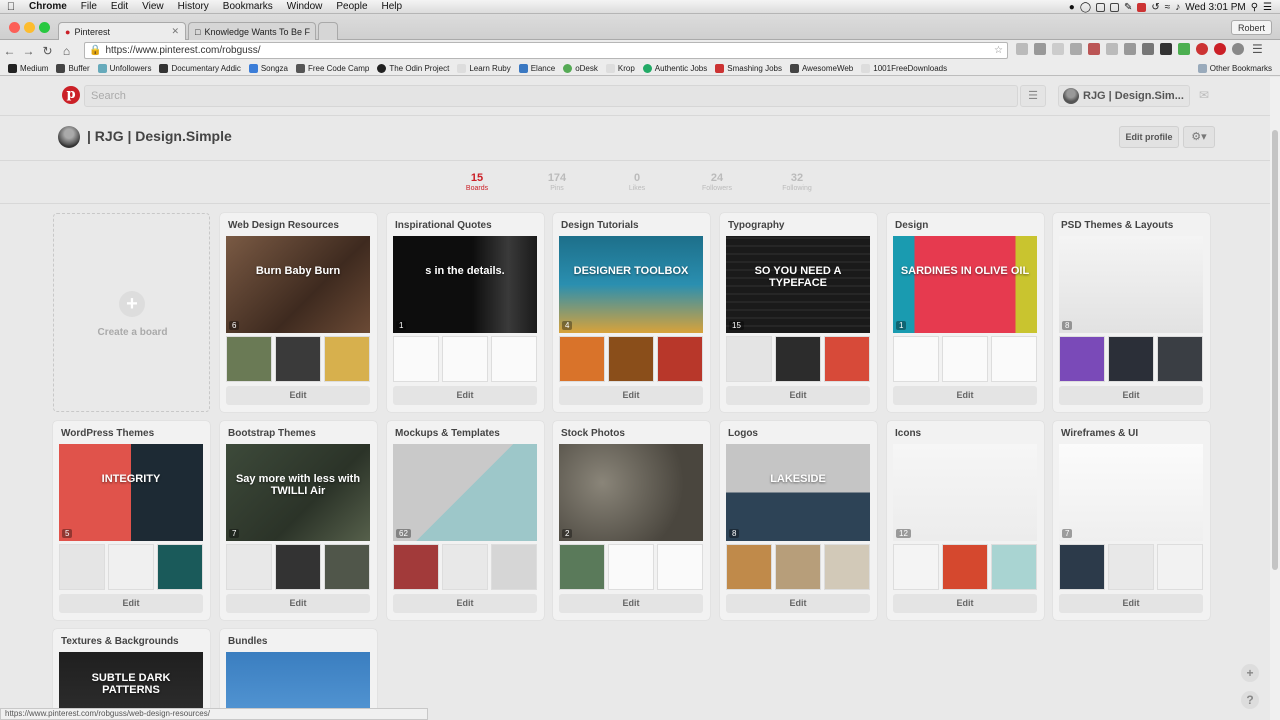 This screenshot has width=1280, height=720. What do you see at coordinates (1033, 96) in the screenshot?
I see `hamburger-menu-icon: ☰` at bounding box center [1033, 96].